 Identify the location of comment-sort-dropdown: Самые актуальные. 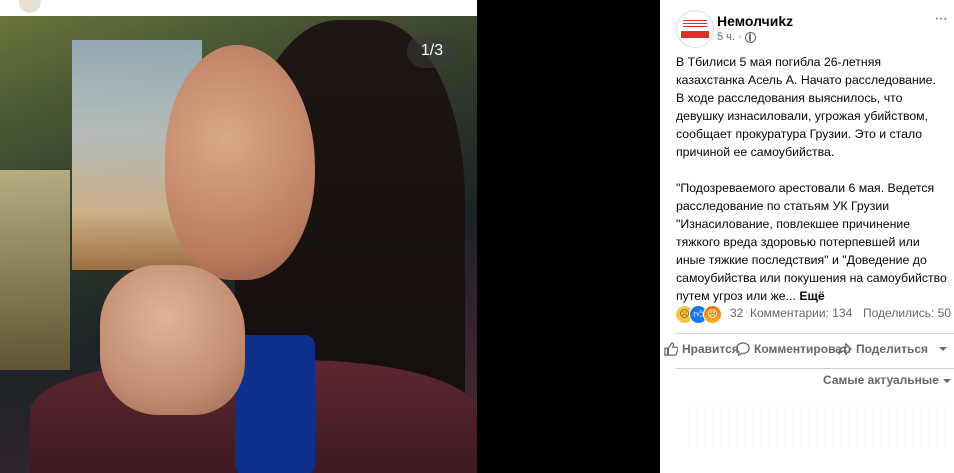
(887, 380).